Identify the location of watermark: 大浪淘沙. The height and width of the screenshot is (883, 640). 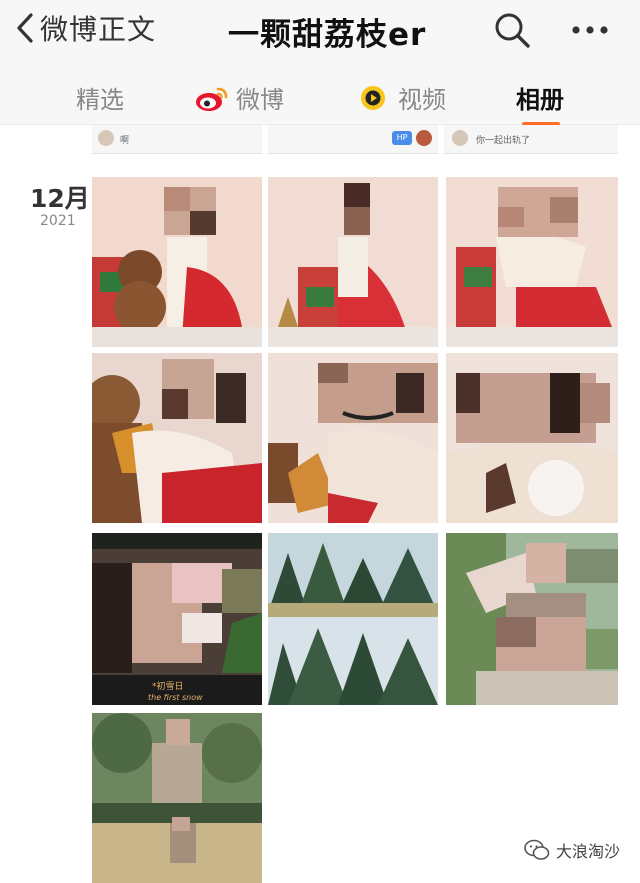
(572, 850).